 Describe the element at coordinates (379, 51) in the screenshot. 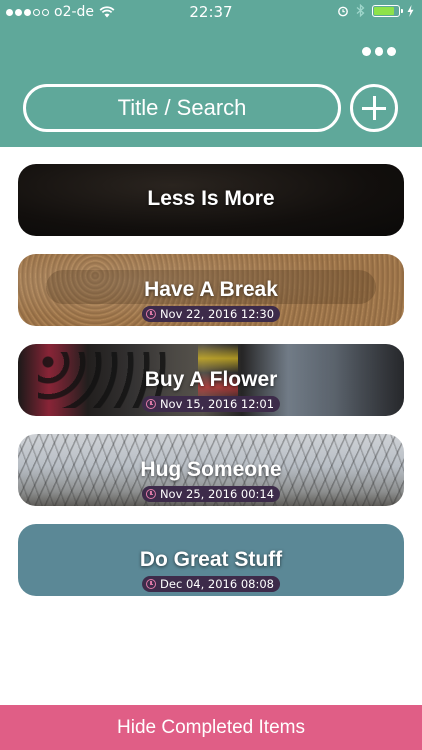

I see `ellipsis-icon` at that location.